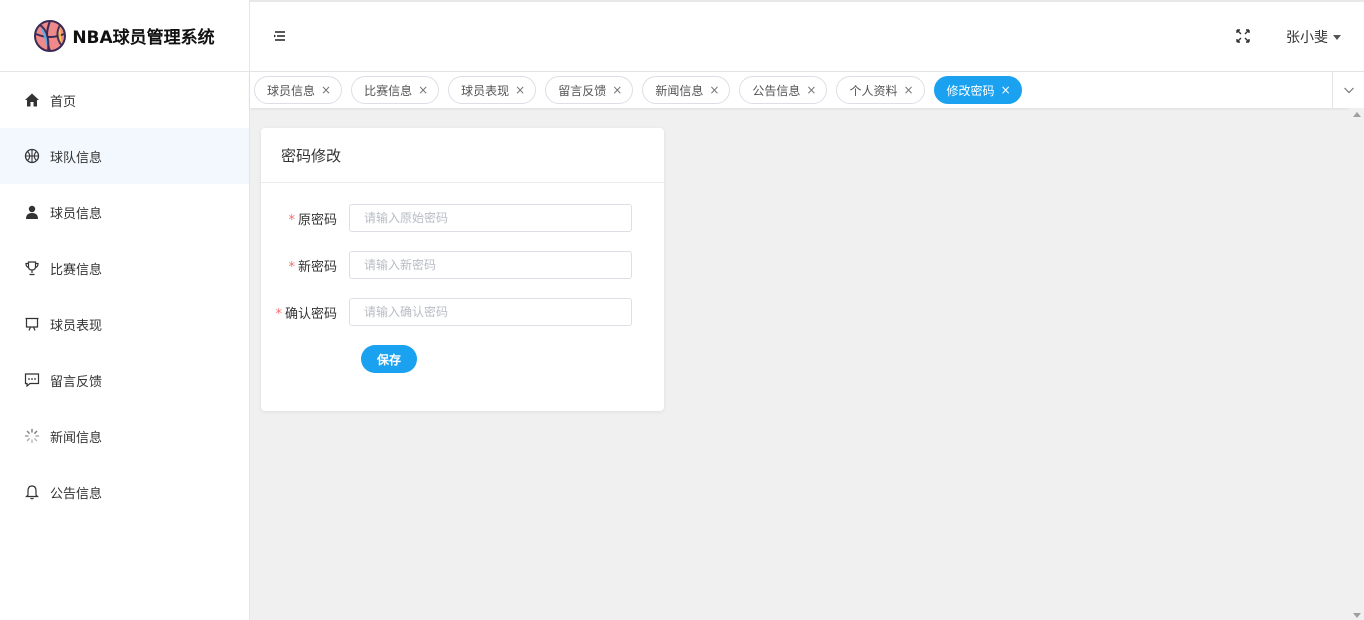 The height and width of the screenshot is (620, 1364). Describe the element at coordinates (1337, 37) in the screenshot. I see `caret-down-icon` at that location.